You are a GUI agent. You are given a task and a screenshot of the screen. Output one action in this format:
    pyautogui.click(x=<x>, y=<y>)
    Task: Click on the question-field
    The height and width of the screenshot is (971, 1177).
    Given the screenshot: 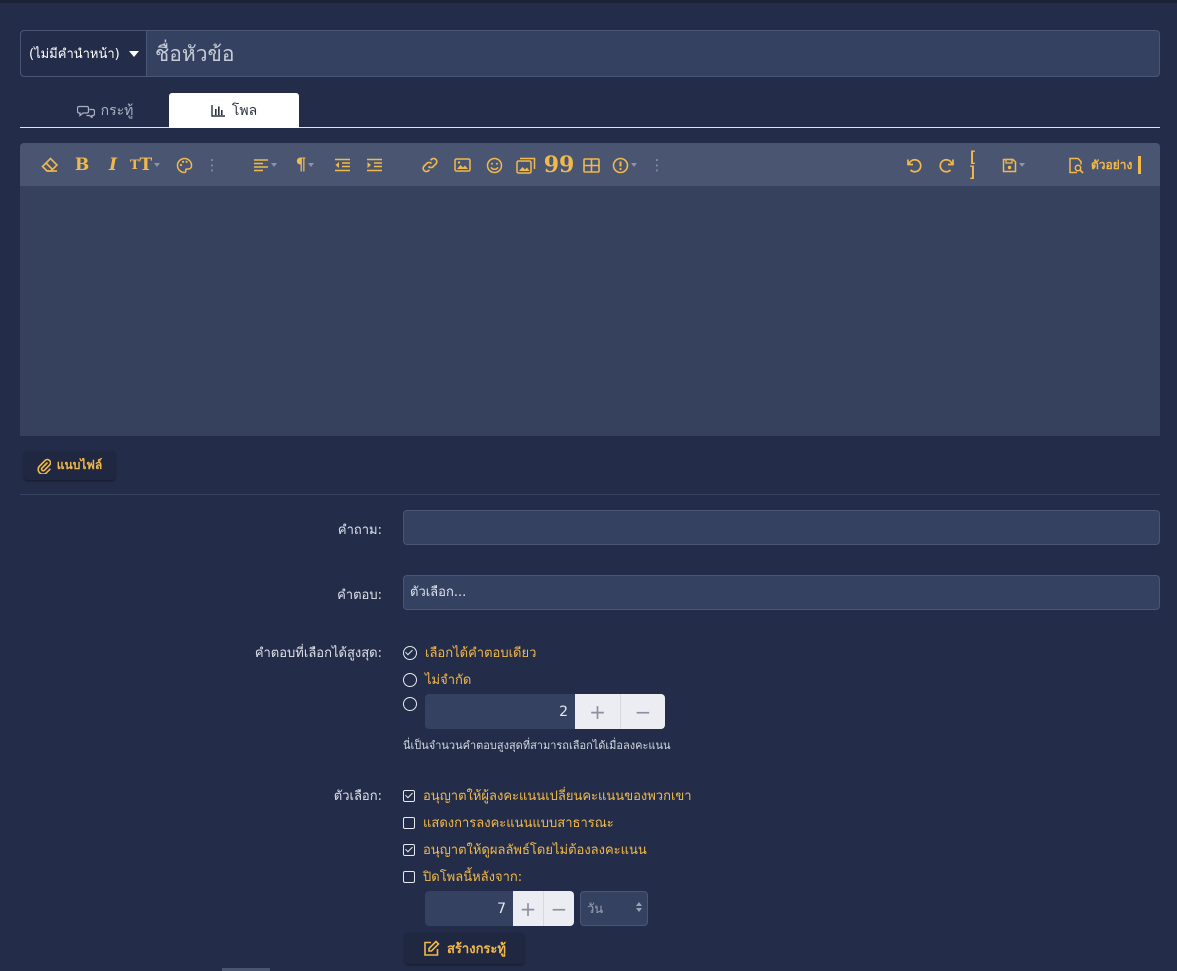 What is the action you would take?
    pyautogui.click(x=781, y=527)
    